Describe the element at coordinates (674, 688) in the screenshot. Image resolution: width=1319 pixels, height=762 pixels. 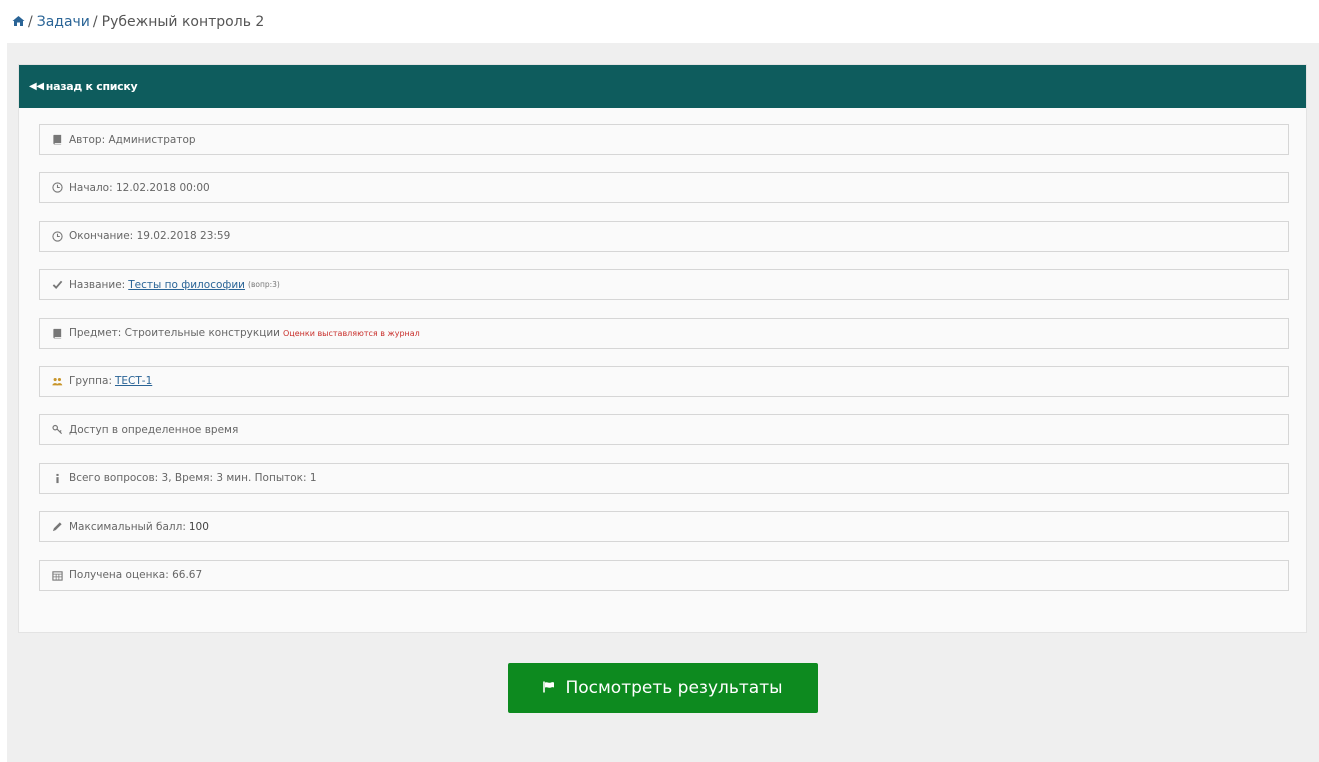
I see `view-results-label: Посмотреть результаты` at that location.